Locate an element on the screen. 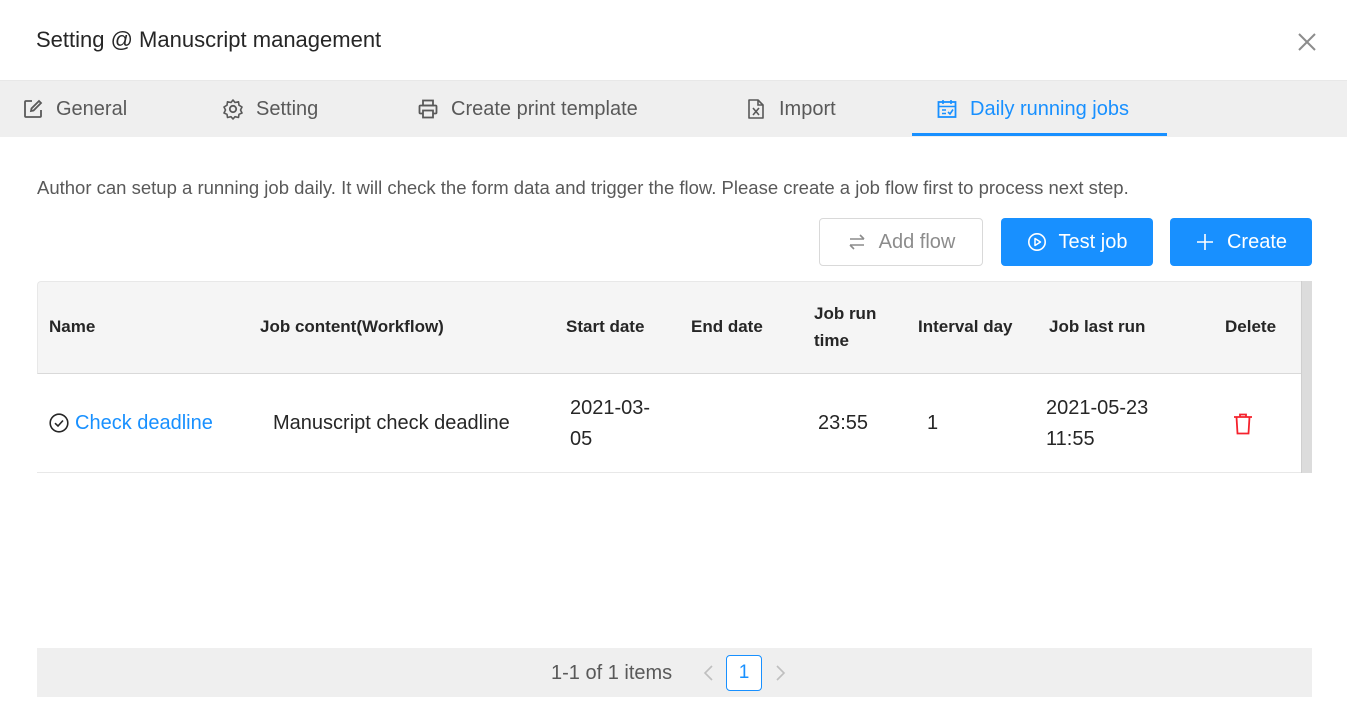  chevron-right-icon is located at coordinates (780, 673).